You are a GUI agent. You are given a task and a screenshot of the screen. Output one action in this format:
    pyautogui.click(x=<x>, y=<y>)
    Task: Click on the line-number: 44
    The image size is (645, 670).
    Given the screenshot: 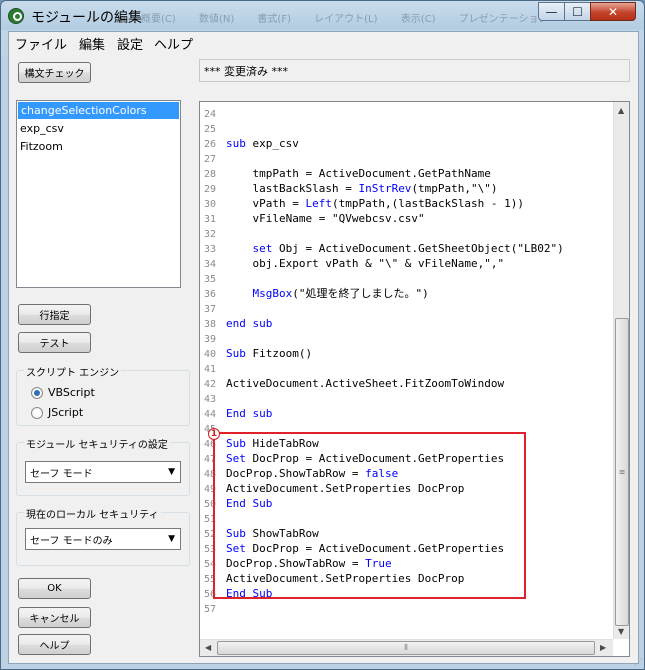 What is the action you would take?
    pyautogui.click(x=209, y=414)
    